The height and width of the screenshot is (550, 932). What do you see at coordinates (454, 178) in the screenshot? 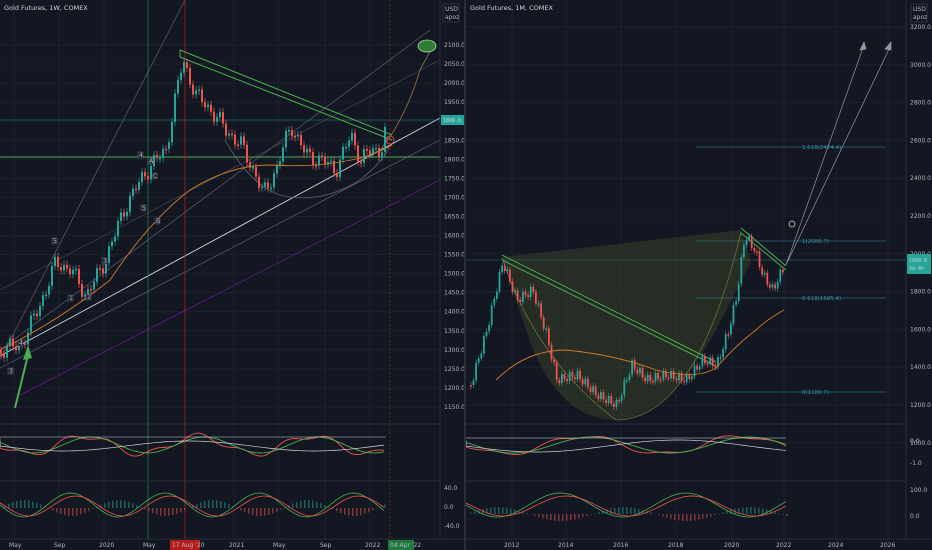
I see `left-price-tick: 1750.0` at bounding box center [454, 178].